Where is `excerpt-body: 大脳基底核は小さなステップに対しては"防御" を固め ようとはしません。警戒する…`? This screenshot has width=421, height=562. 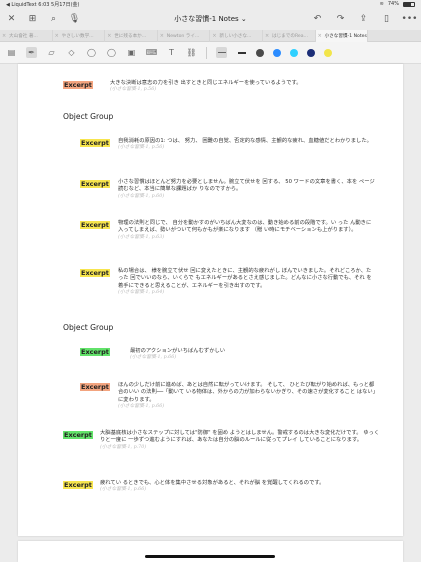 excerpt-body: 大脳基底核は小さなステップに対しては"防御" を固め ようとはしません。警戒する… is located at coordinates (240, 437).